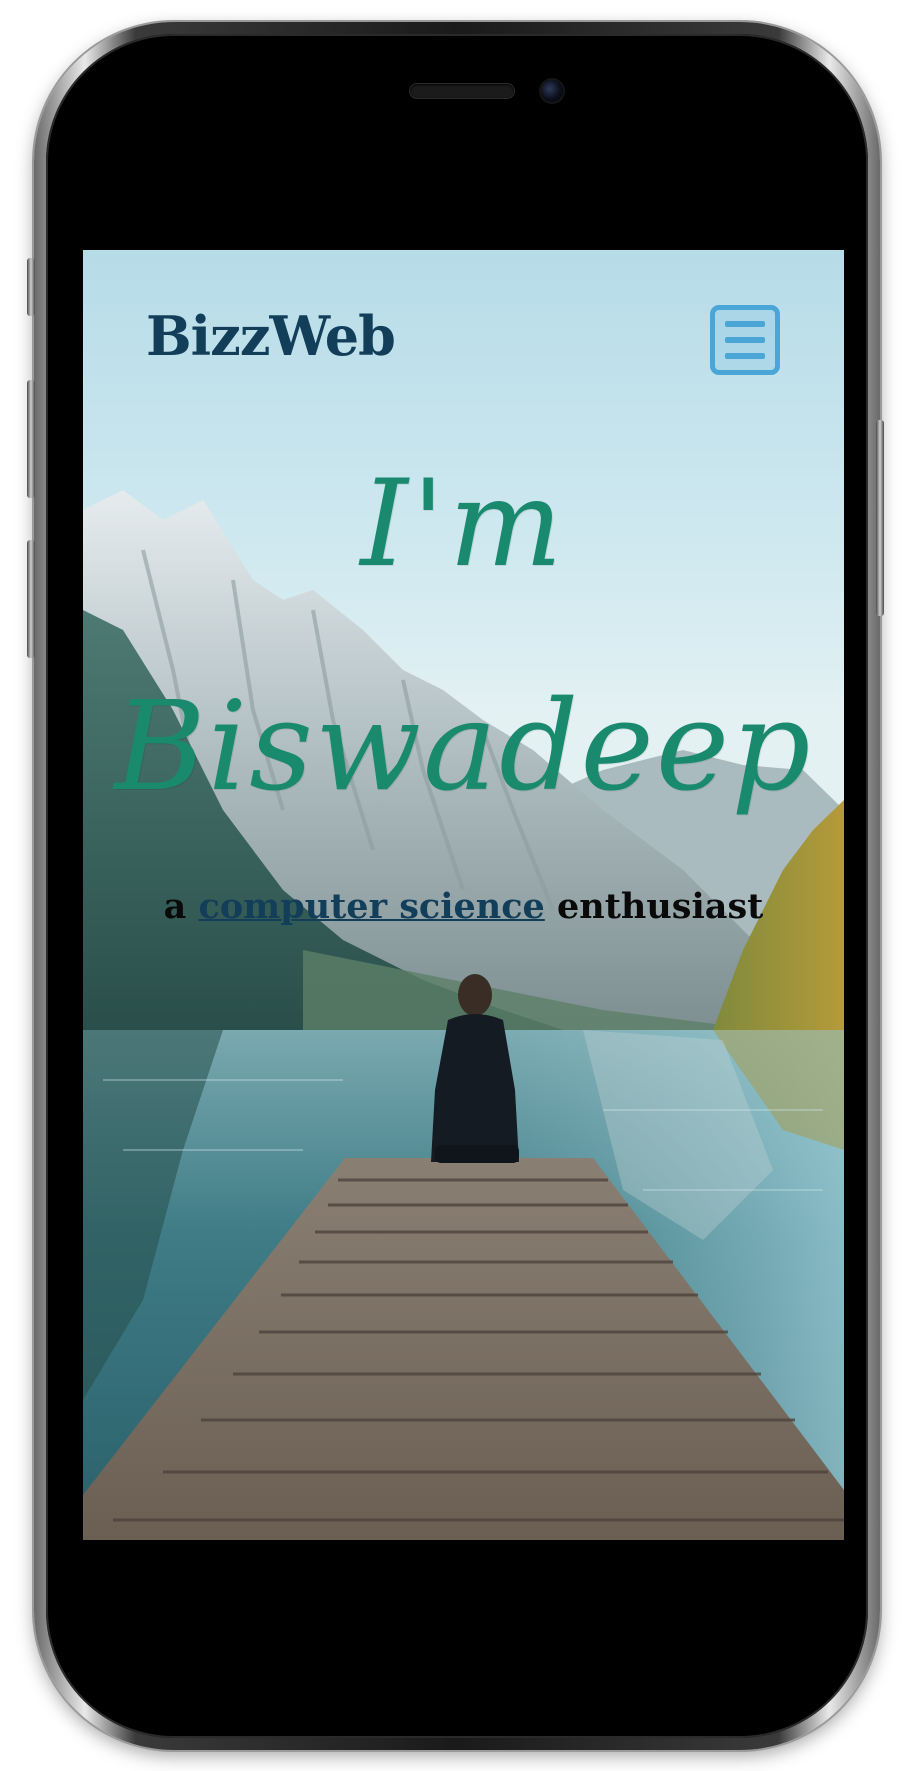  Describe the element at coordinates (552, 91) in the screenshot. I see `phone-camera` at that location.